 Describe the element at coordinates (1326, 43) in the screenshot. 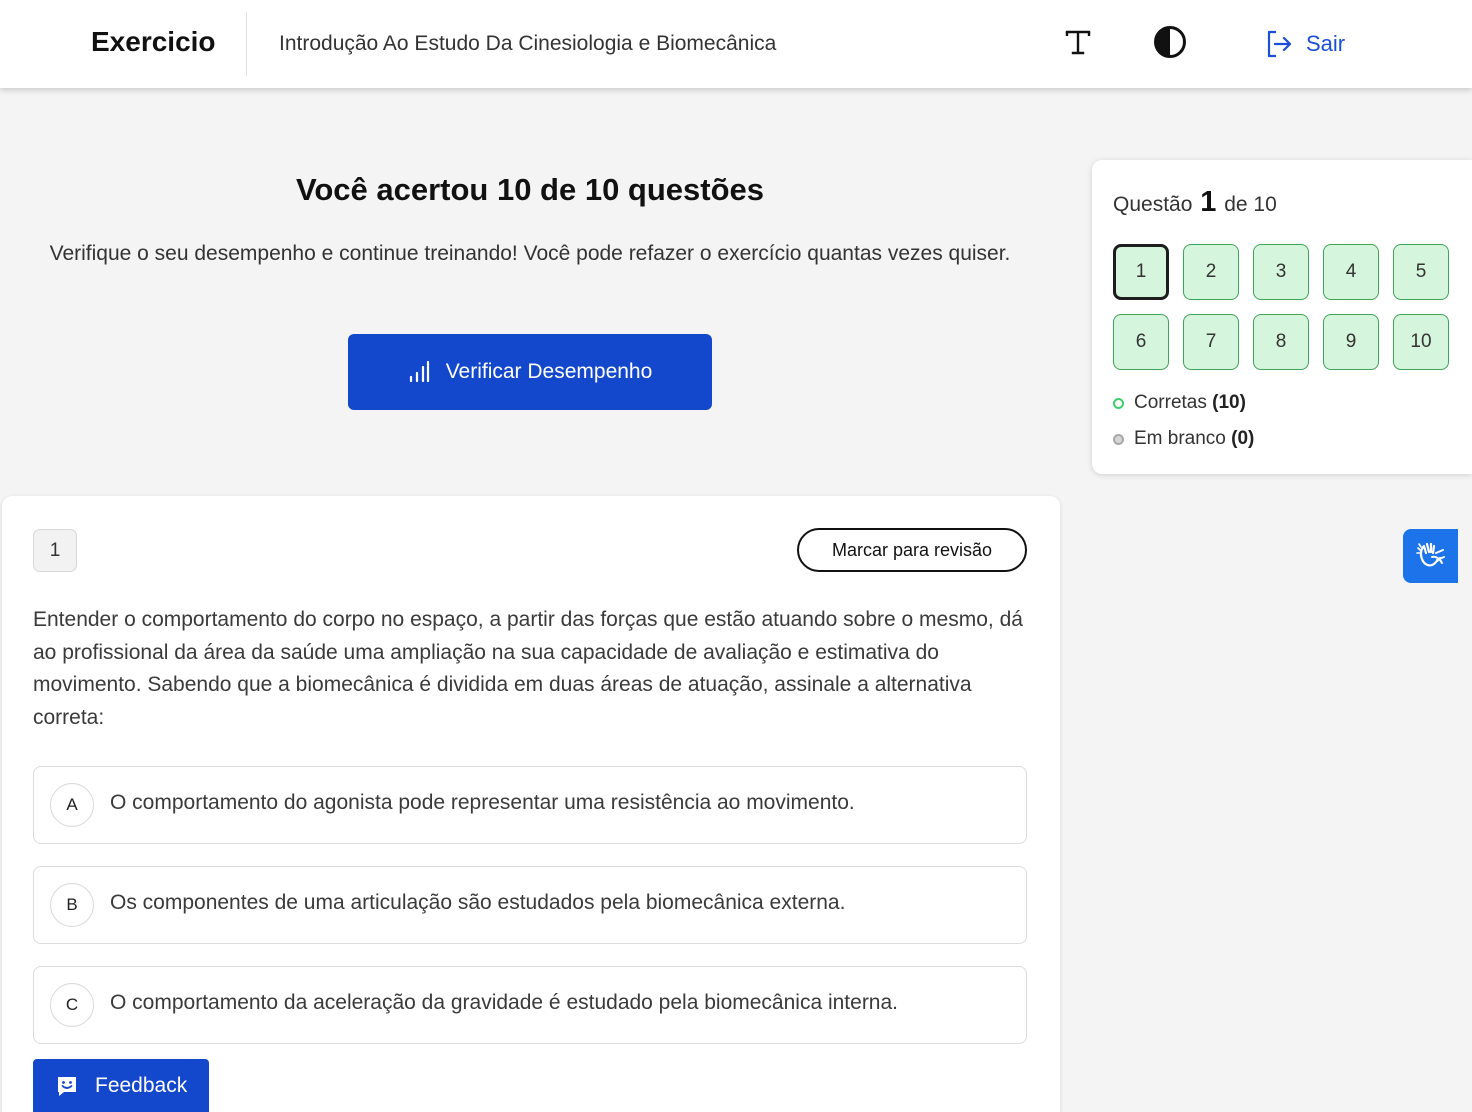

I see `logout-label: Sair` at that location.